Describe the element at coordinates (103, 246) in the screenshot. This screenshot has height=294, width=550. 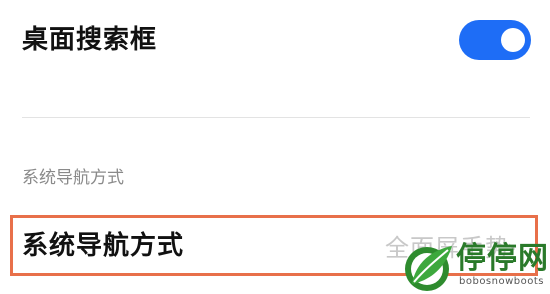
I see `navigation-mode-label: 系统导航方式` at that location.